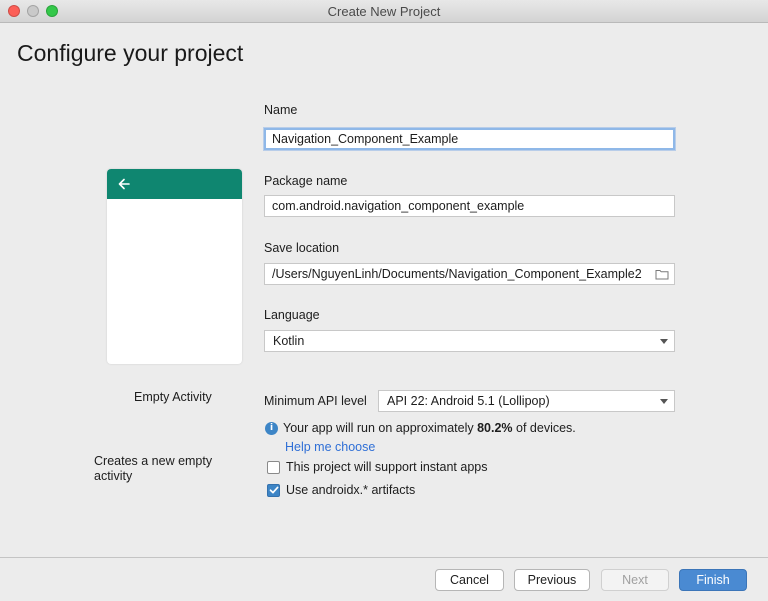 This screenshot has width=768, height=601. Describe the element at coordinates (306, 181) in the screenshot. I see `package-name-label: Package name` at that location.